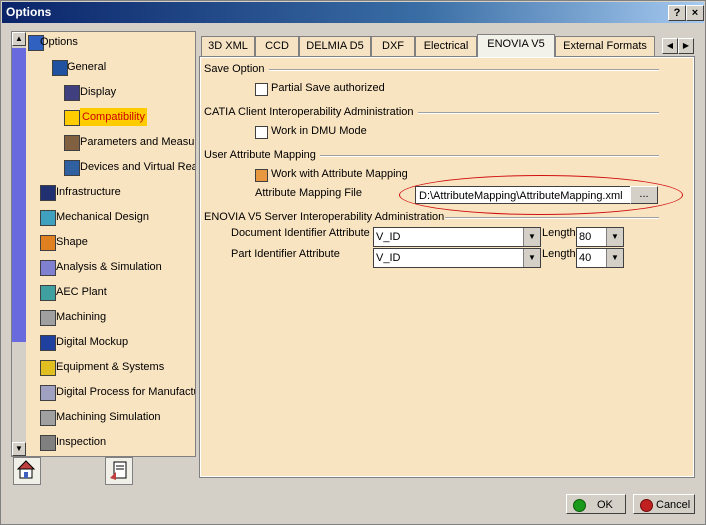 This screenshot has width=706, height=525. Describe the element at coordinates (234, 69) in the screenshot. I see `save-option-header: Save Option` at that location.